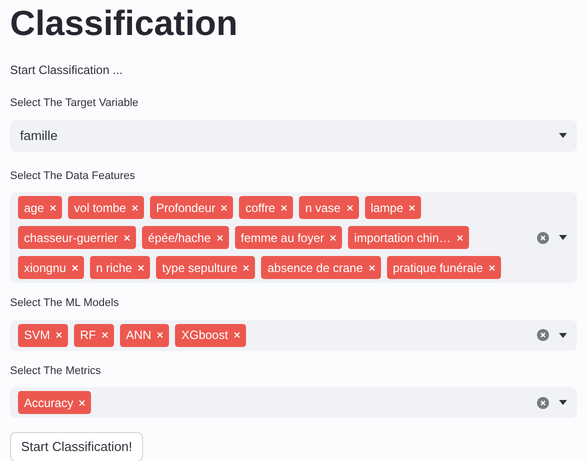  Describe the element at coordinates (145, 335) in the screenshot. I see `tag-chip: ANN` at that location.